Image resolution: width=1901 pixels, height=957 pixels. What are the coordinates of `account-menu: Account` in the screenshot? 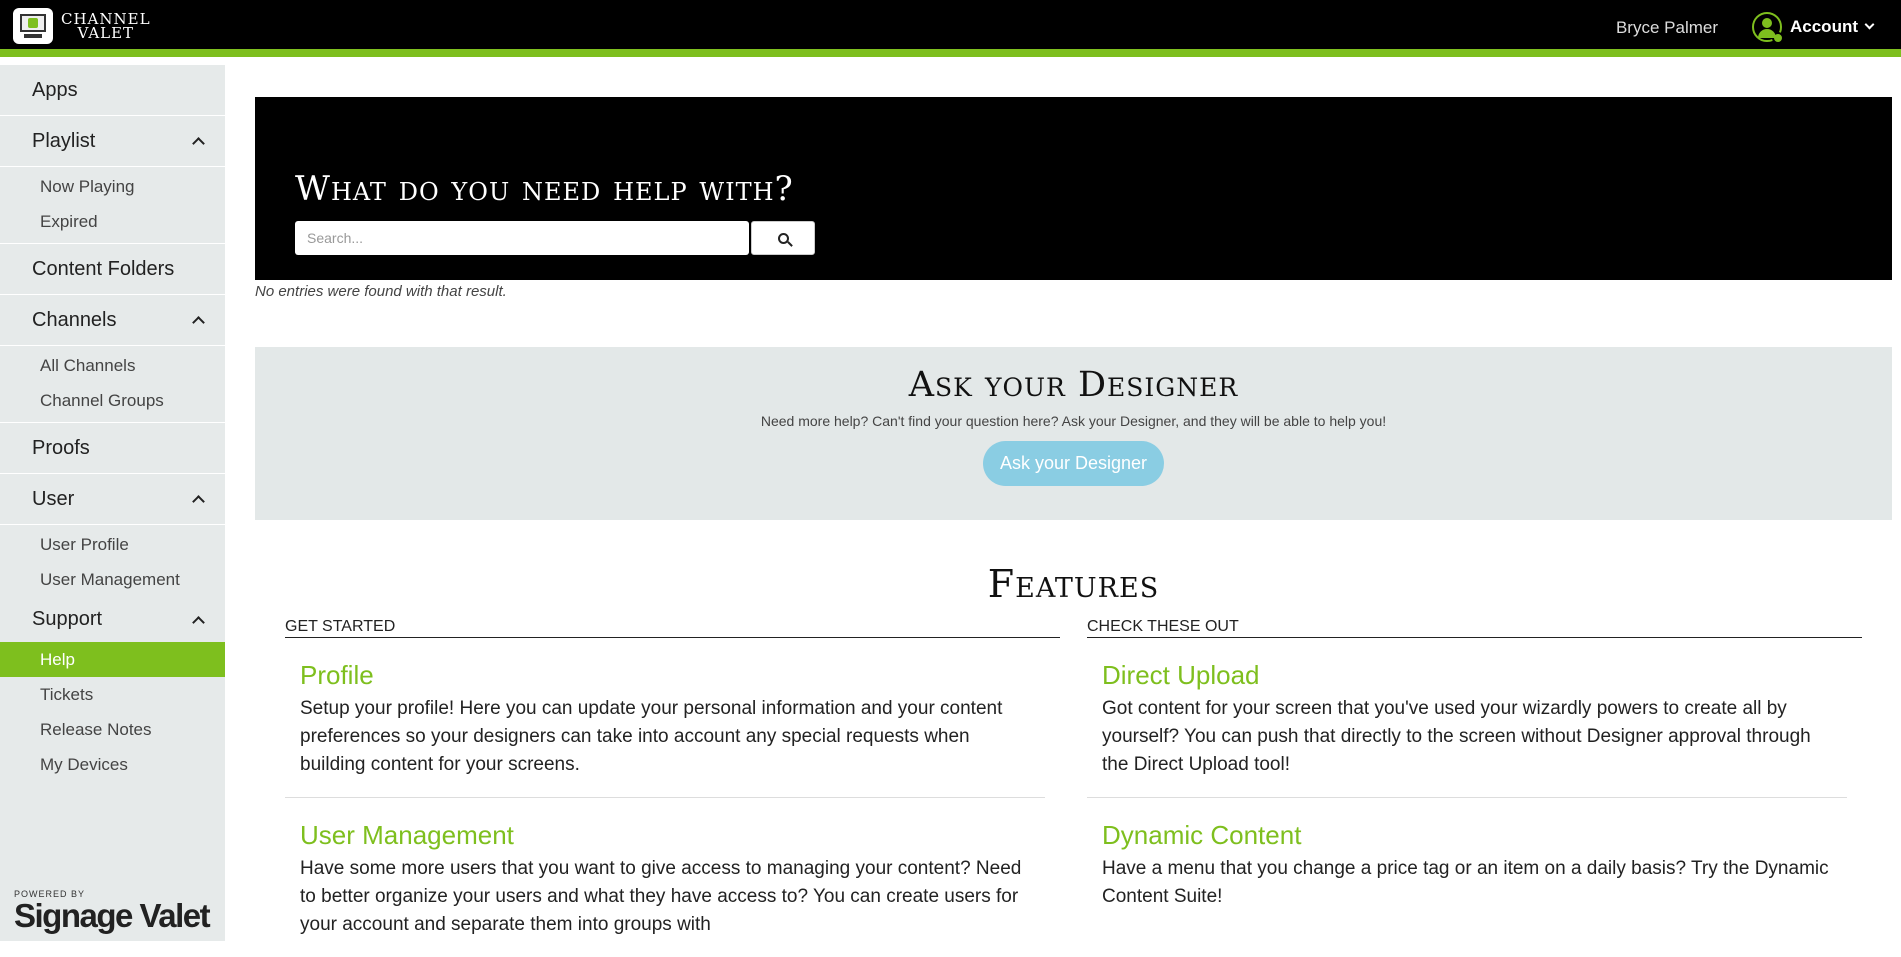 It's located at (1813, 28).